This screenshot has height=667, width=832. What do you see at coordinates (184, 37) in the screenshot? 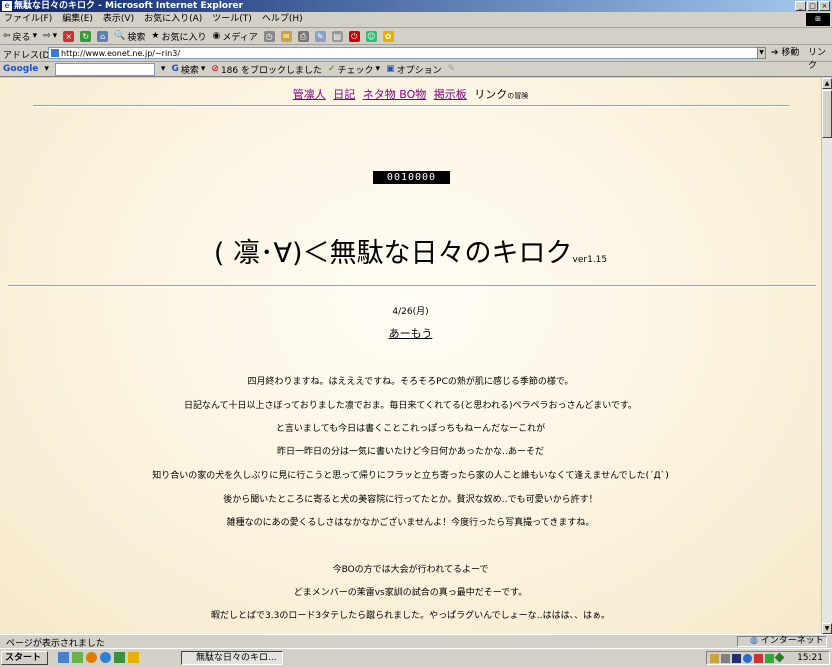
I see `favorites-label: お気に入り` at bounding box center [184, 37].